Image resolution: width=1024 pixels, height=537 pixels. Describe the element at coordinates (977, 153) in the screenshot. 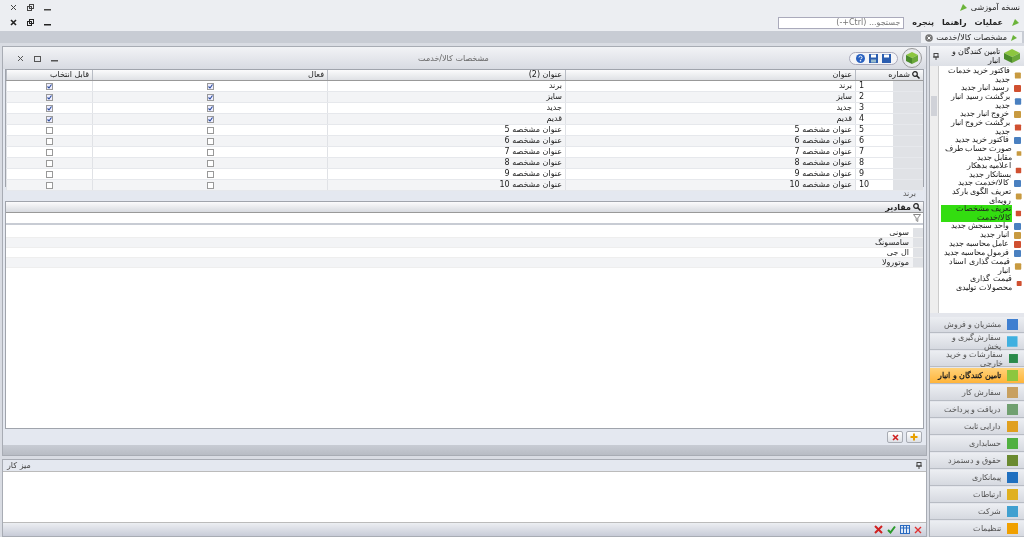

I see `nav-item: صورت حساب طرف مقابل جدید` at that location.